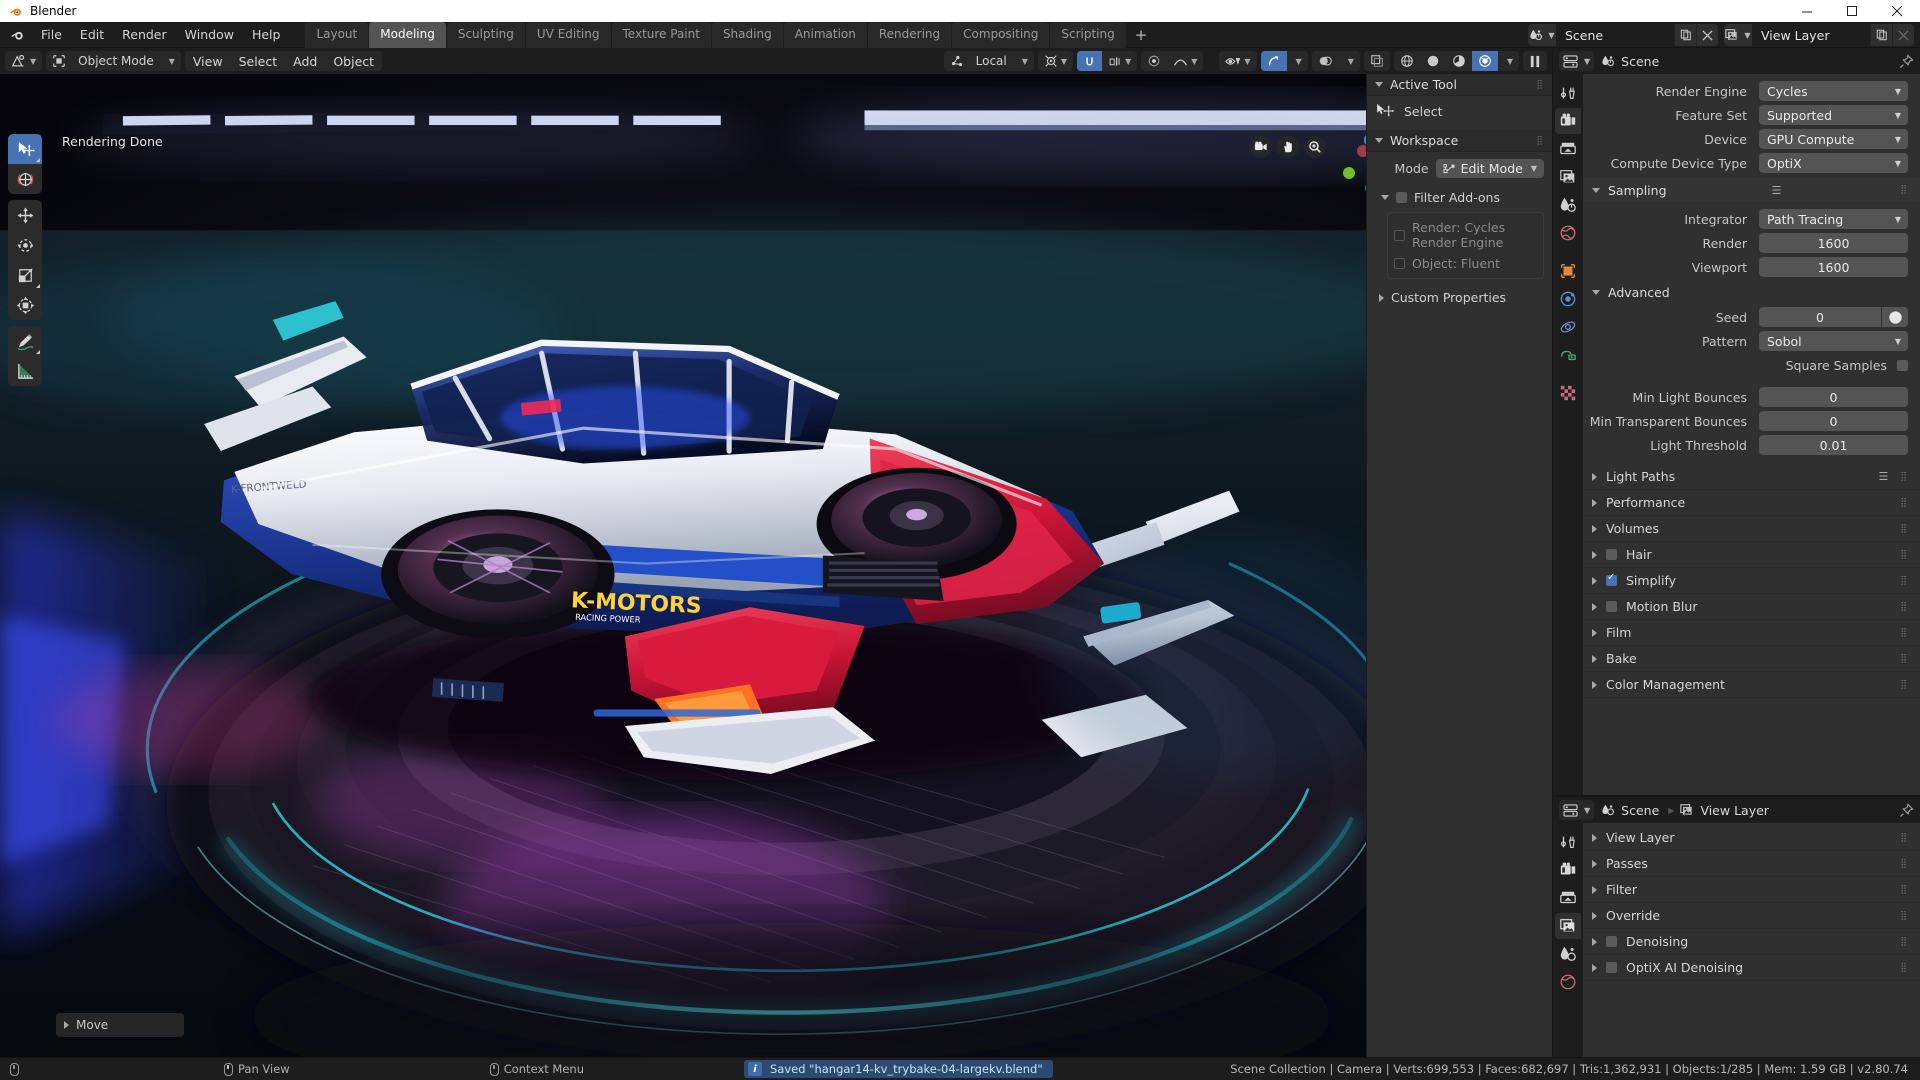 The image size is (1920, 1080). What do you see at coordinates (1852, 11) in the screenshot?
I see `maximize-button` at bounding box center [1852, 11].